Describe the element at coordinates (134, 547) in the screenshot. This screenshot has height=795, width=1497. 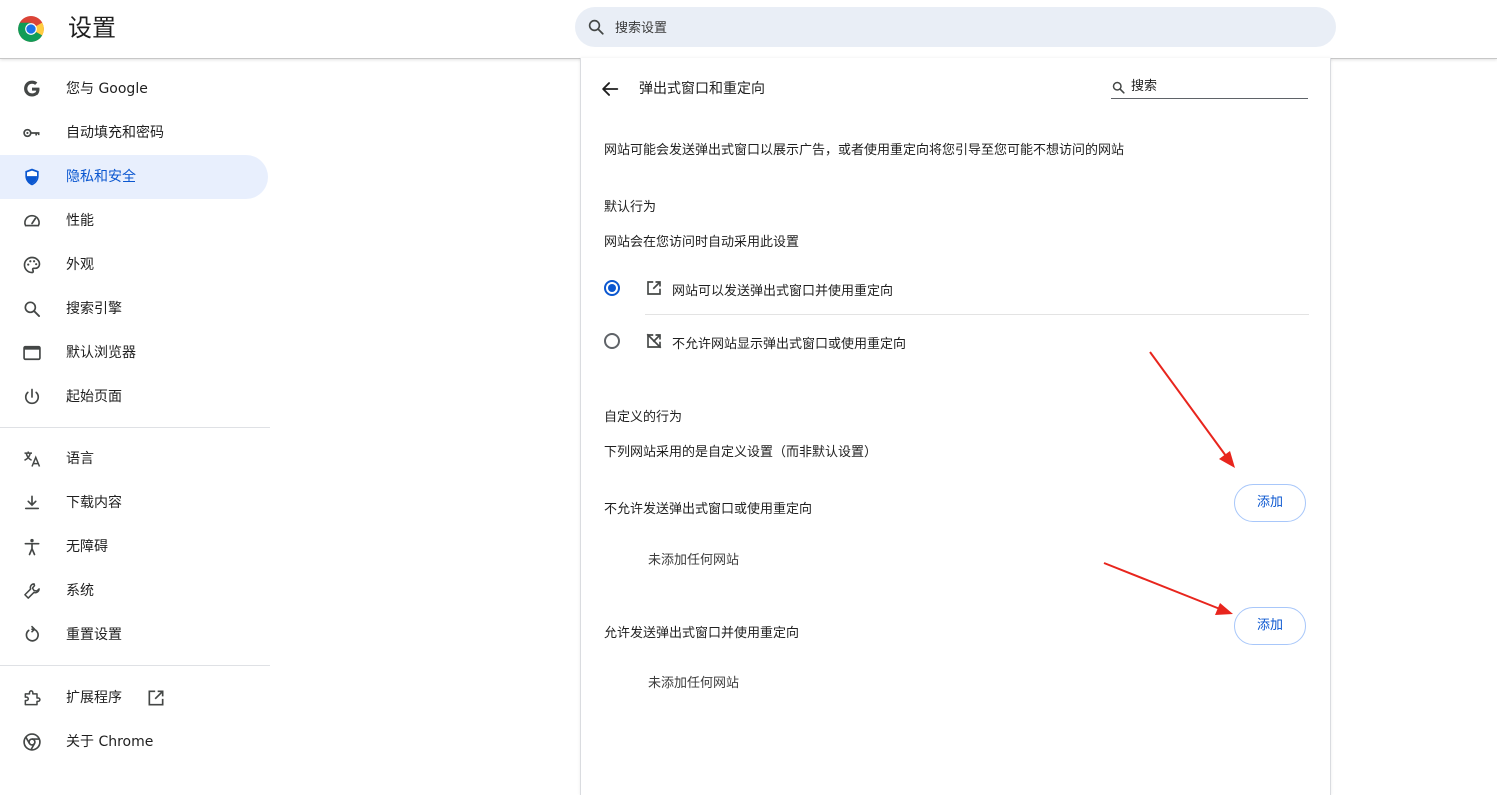
I see `sidebar-item-accessibility: 无障碍` at that location.